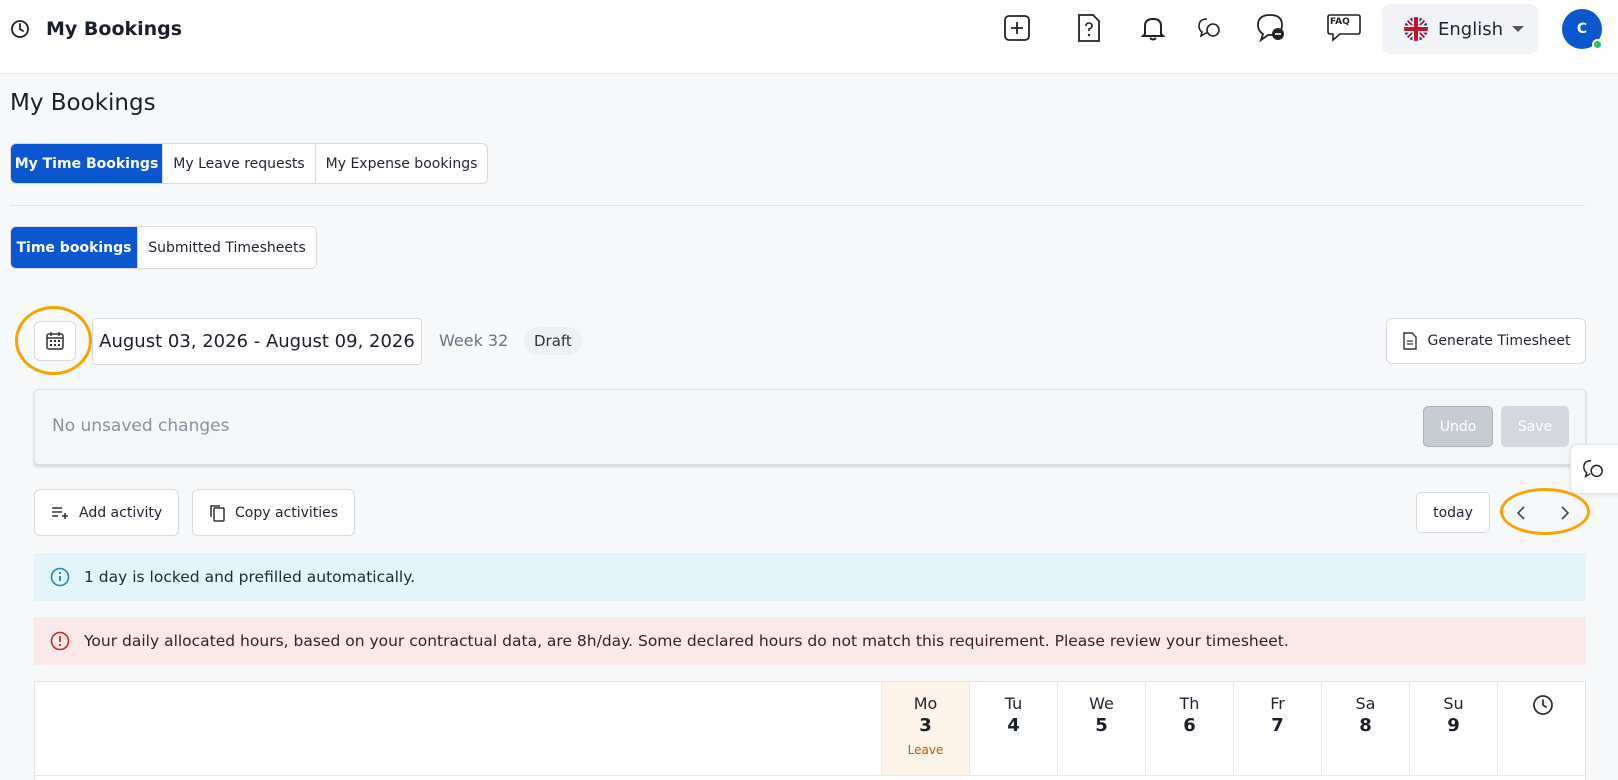  Describe the element at coordinates (227, 247) in the screenshot. I see `tab-submitted-timesheets: Submitted Timesheets` at that location.